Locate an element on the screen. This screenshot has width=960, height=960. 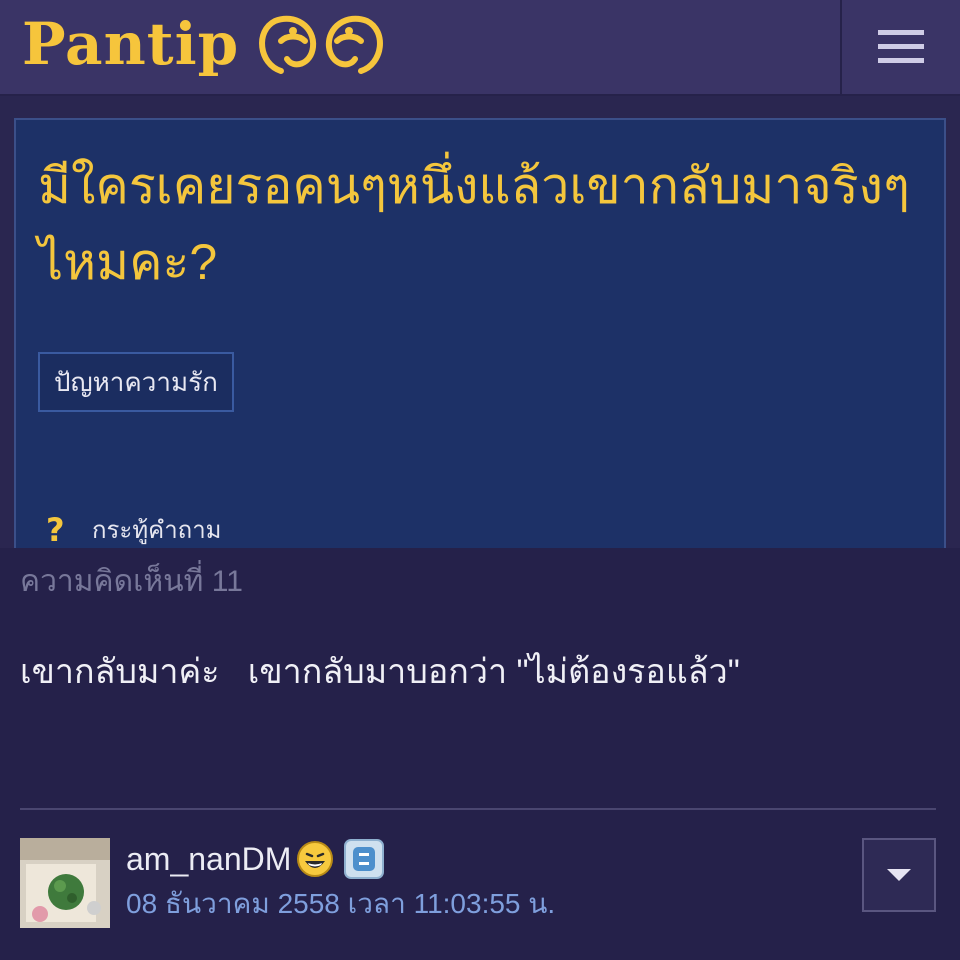
pantip-eyes-logo is located at coordinates (321, 44).